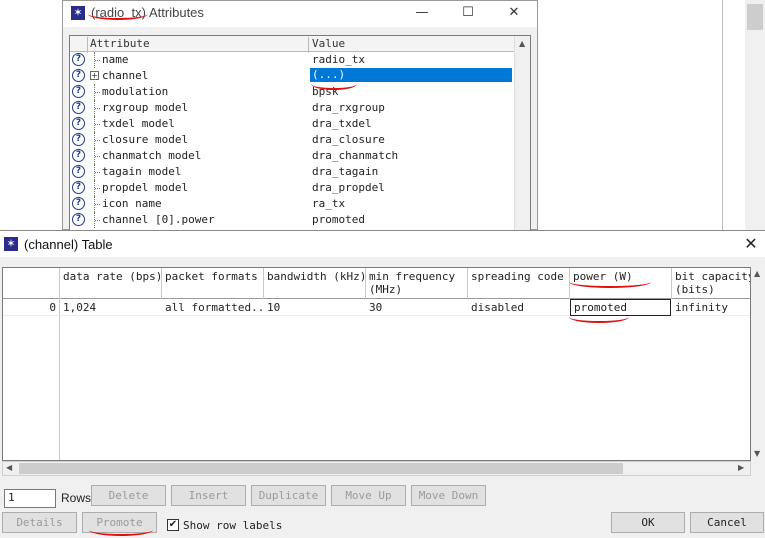 The height and width of the screenshot is (538, 765). Describe the element at coordinates (128, 495) in the screenshot. I see `delete-button: Delete` at that location.